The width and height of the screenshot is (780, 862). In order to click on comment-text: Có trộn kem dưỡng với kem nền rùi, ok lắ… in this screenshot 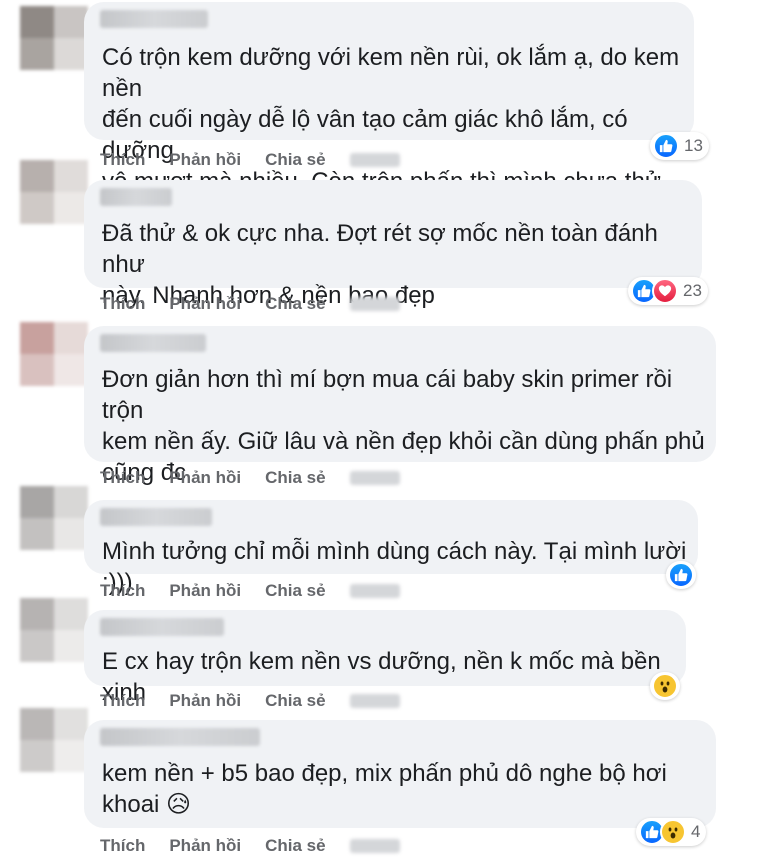, I will do `click(391, 119)`.